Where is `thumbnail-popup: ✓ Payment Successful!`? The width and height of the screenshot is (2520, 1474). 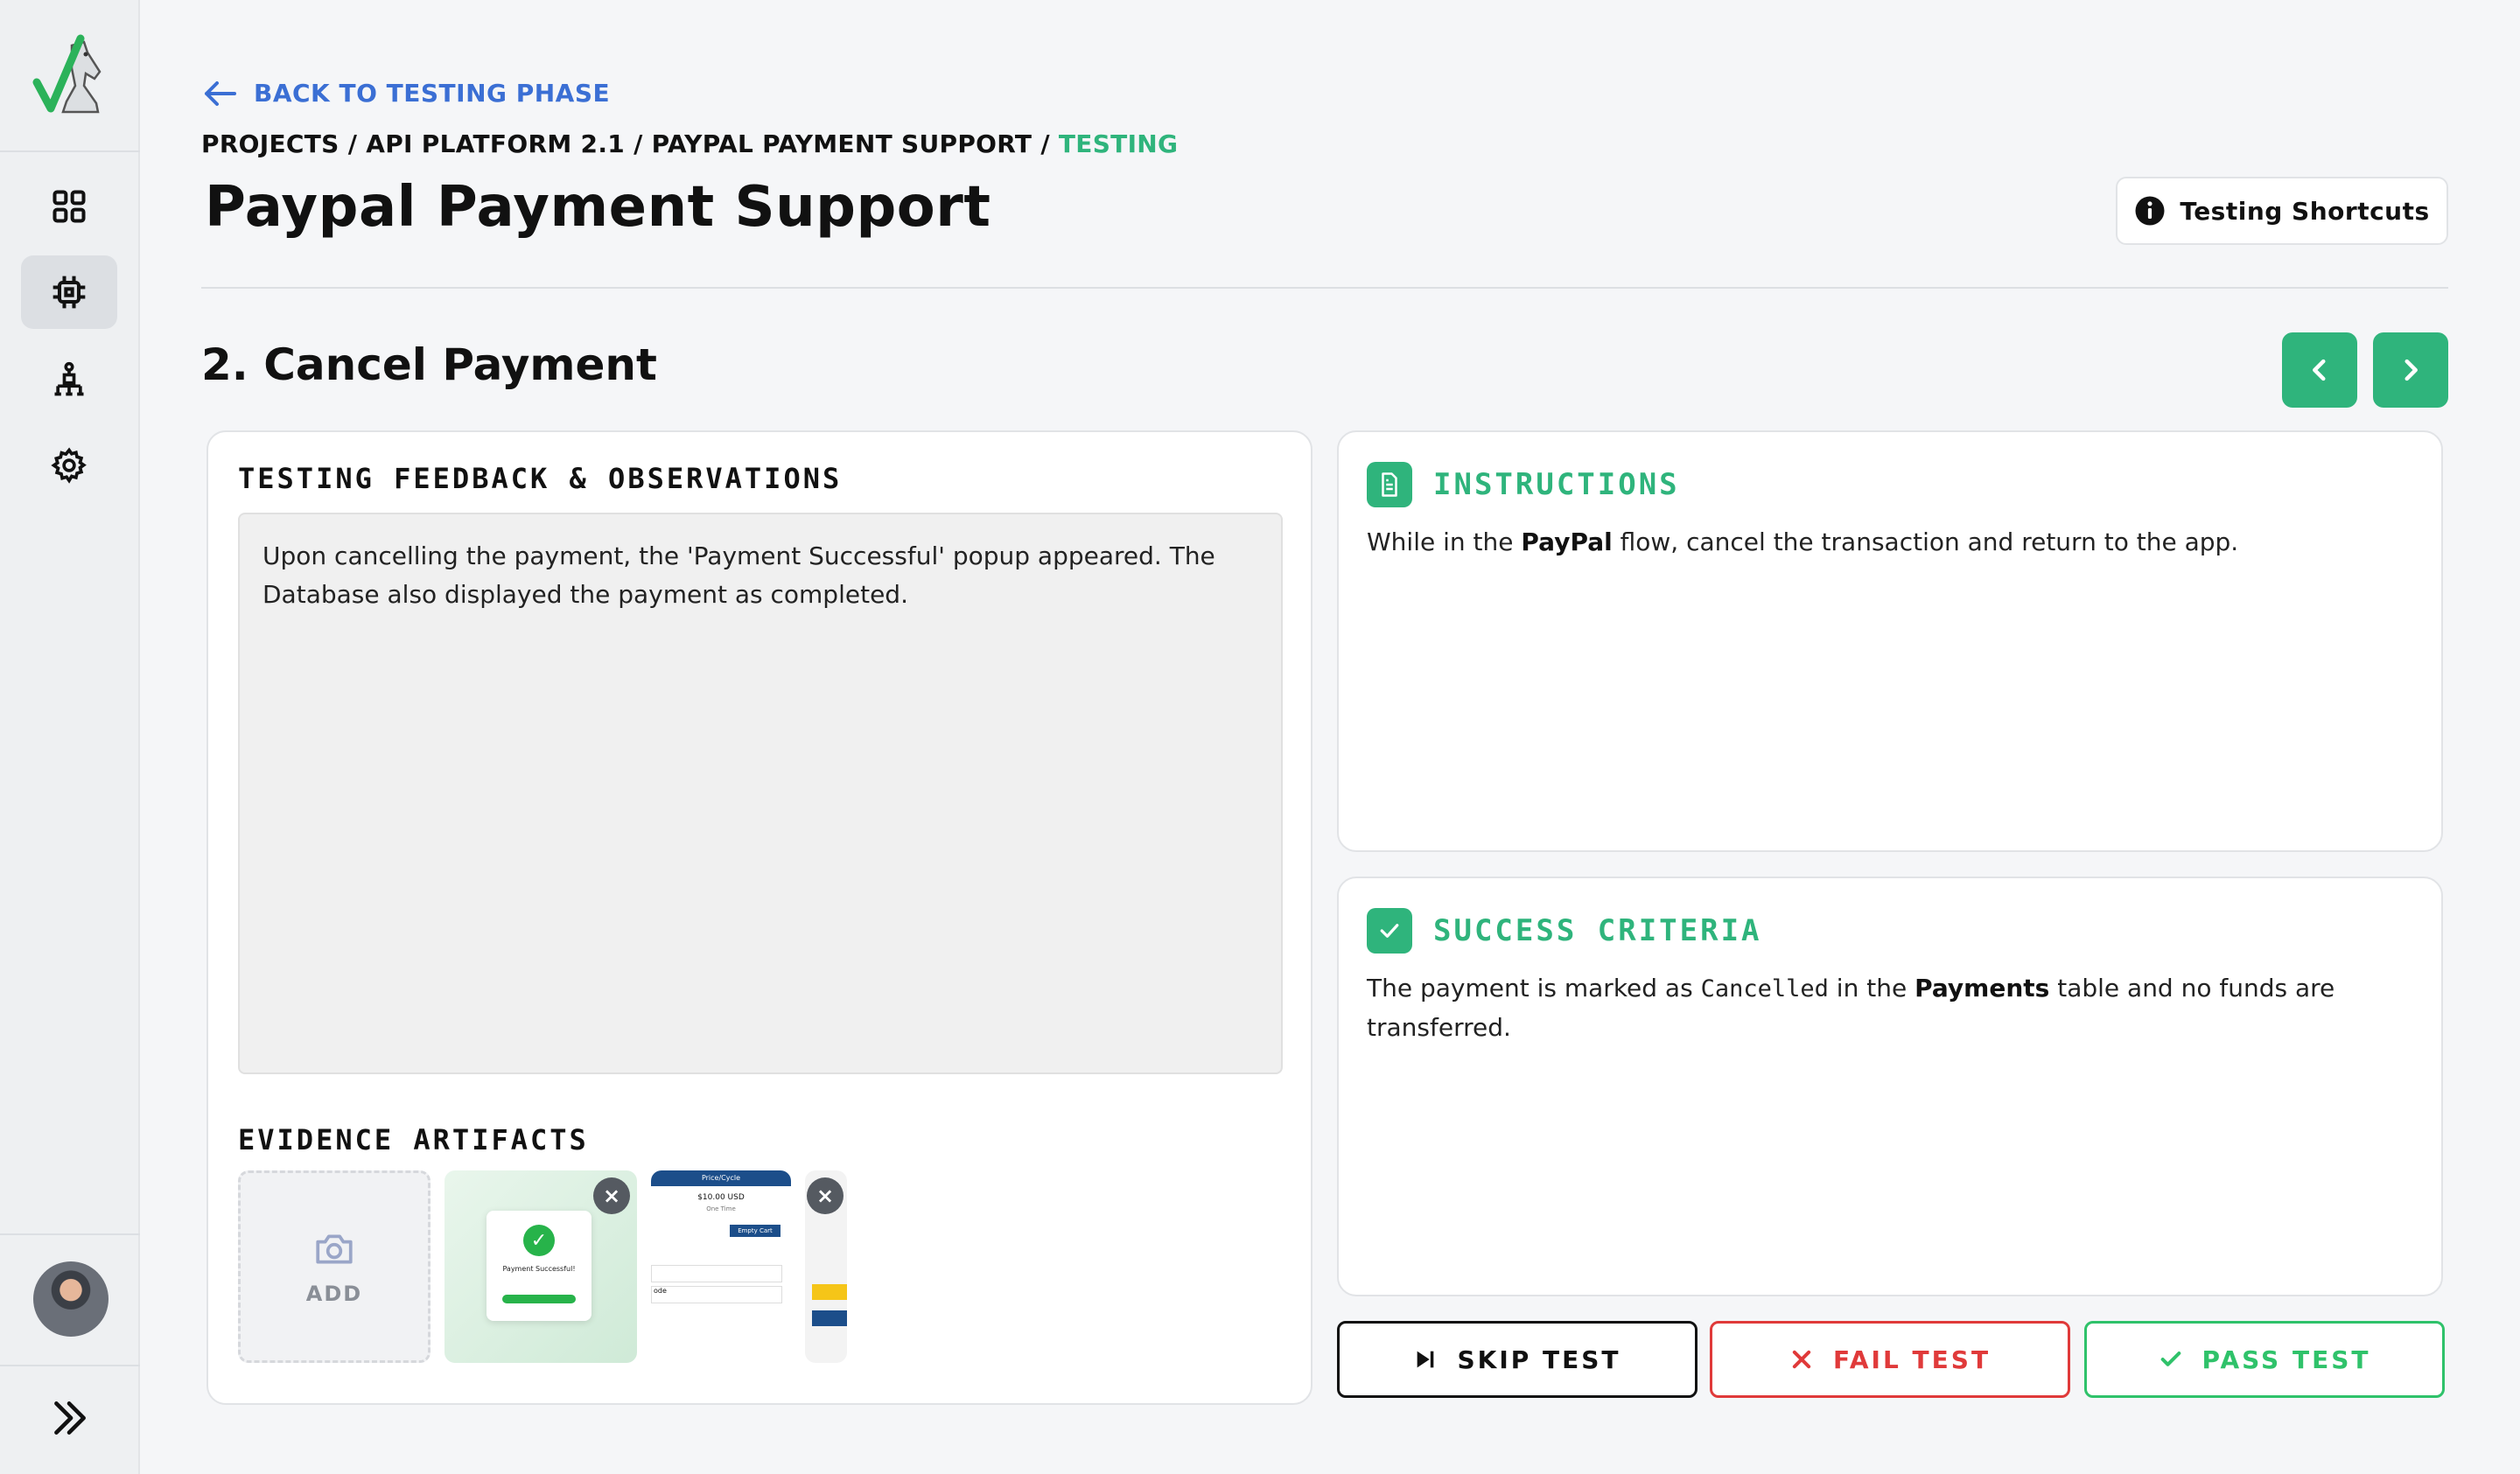 thumbnail-popup: ✓ Payment Successful! is located at coordinates (539, 1266).